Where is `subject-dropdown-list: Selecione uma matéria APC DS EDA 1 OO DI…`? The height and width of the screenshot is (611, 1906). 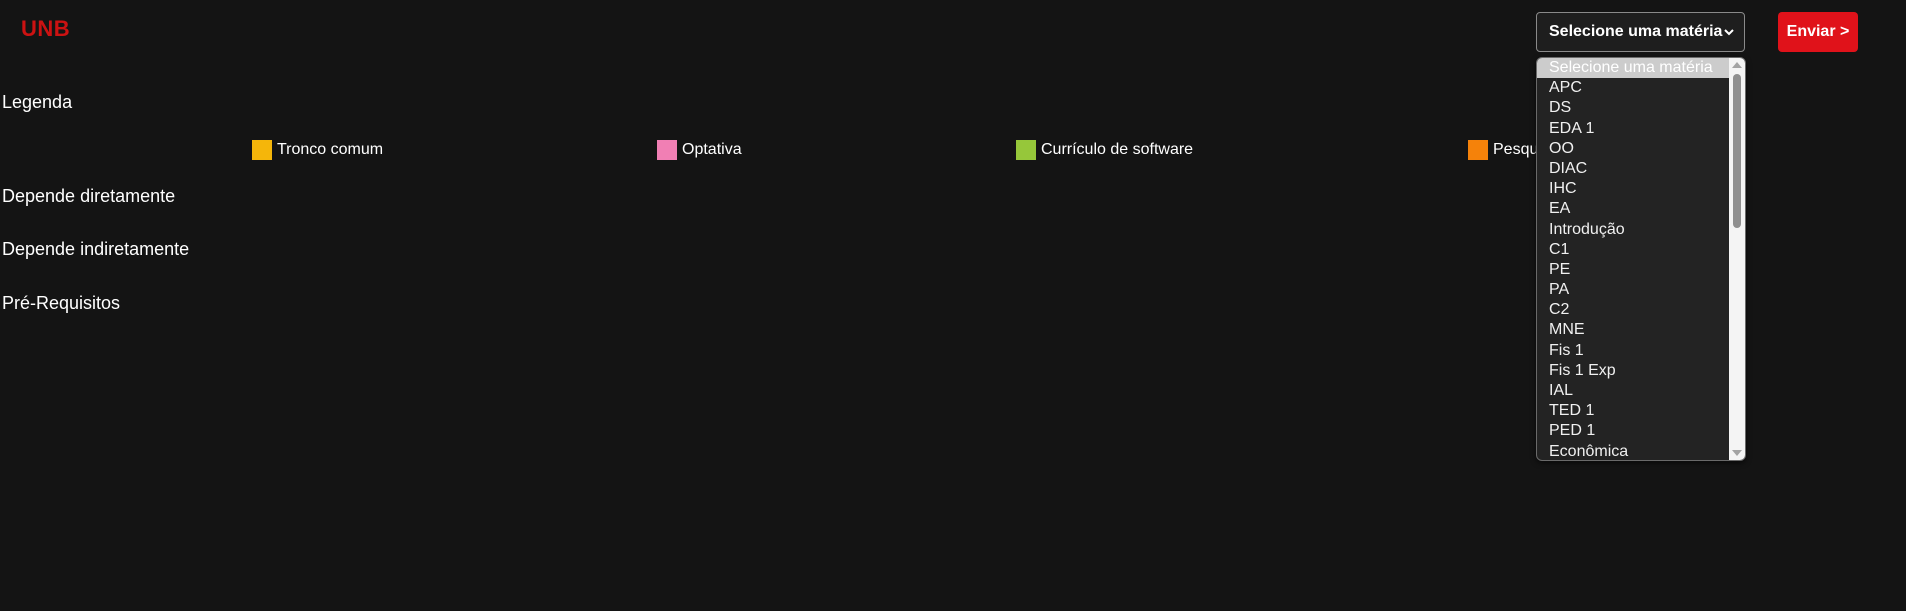
subject-dropdown-list: Selecione uma matéria APC DS EDA 1 OO DI… is located at coordinates (1641, 259).